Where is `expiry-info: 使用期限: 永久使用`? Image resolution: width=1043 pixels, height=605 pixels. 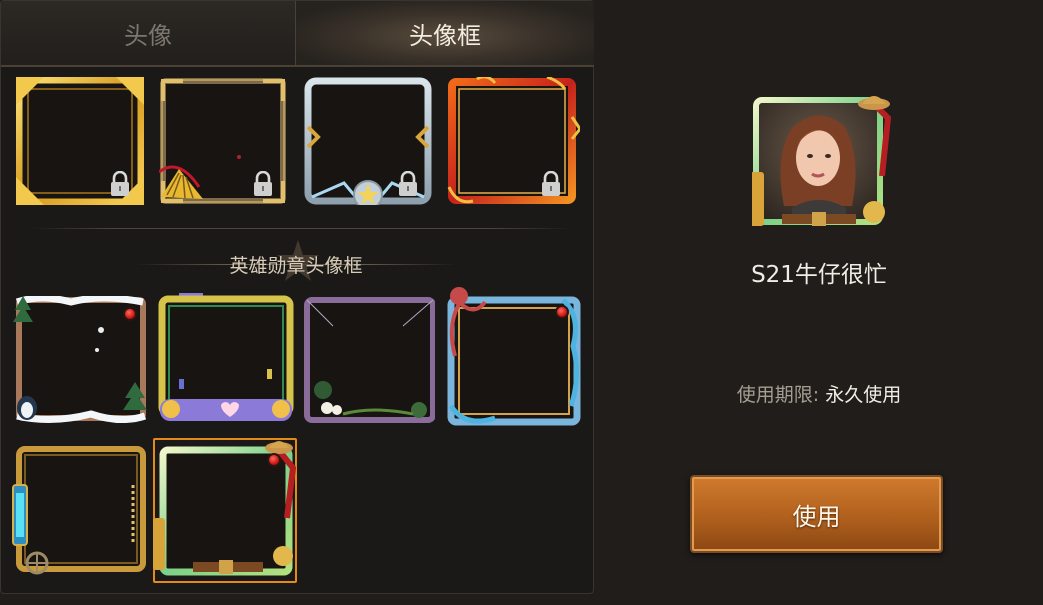 expiry-info: 使用期限: 永久使用 is located at coordinates (819, 393).